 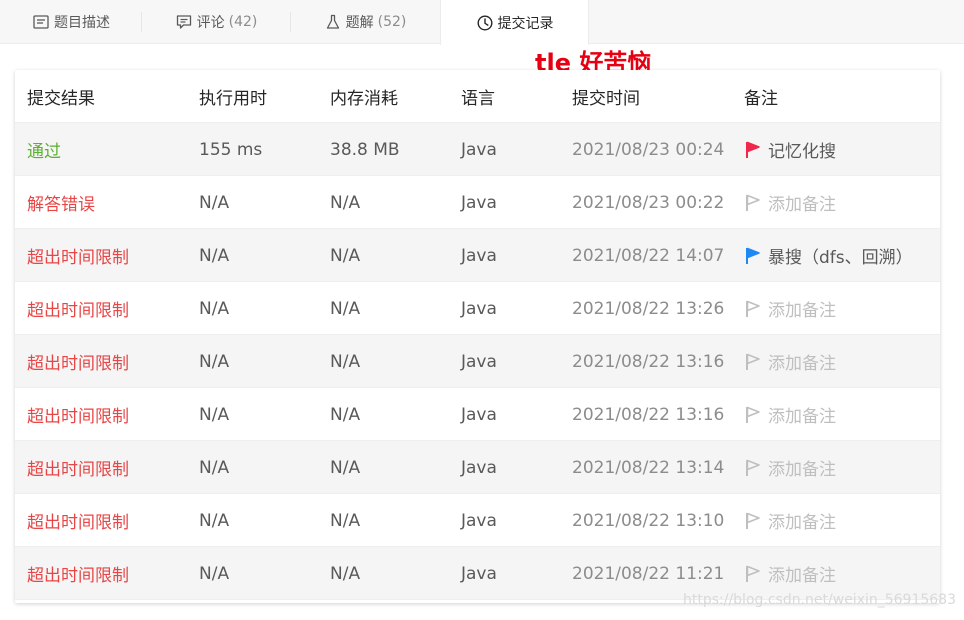 I want to click on submitted-time: 2021/08/23 00:24, so click(x=648, y=149).